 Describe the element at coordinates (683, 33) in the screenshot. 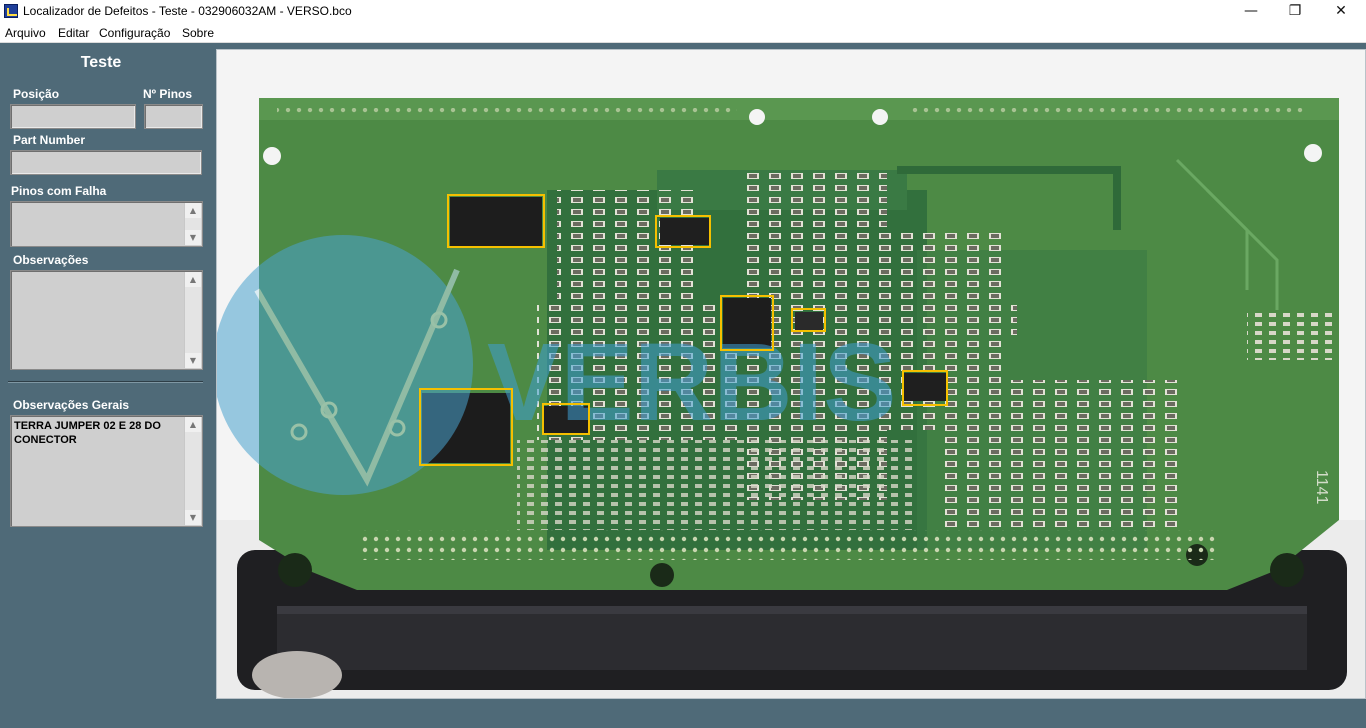

I see `menu-bar: Arquivo Editar Configuração Sobre` at that location.